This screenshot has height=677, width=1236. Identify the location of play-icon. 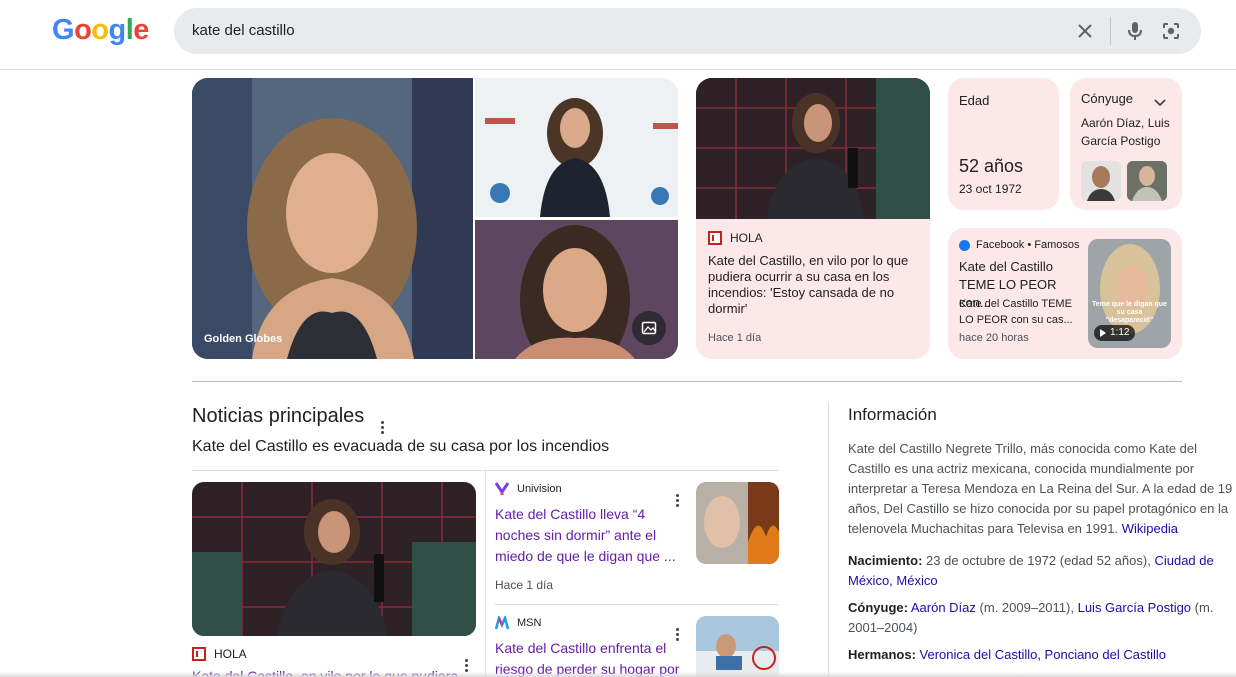
(1103, 333).